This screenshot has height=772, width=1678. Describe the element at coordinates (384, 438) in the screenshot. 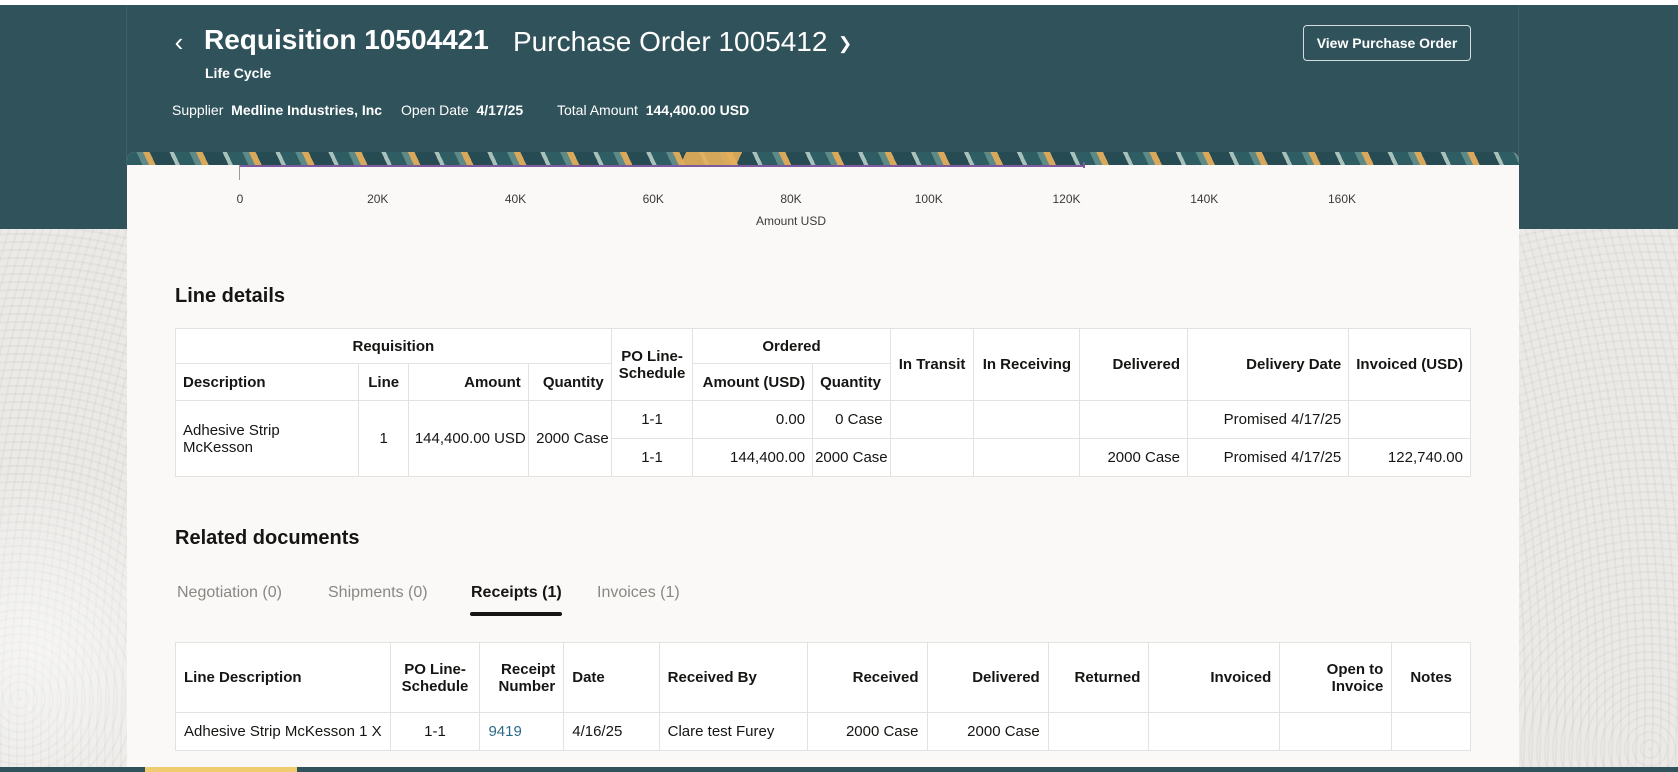

I see `req-line: 1` at that location.